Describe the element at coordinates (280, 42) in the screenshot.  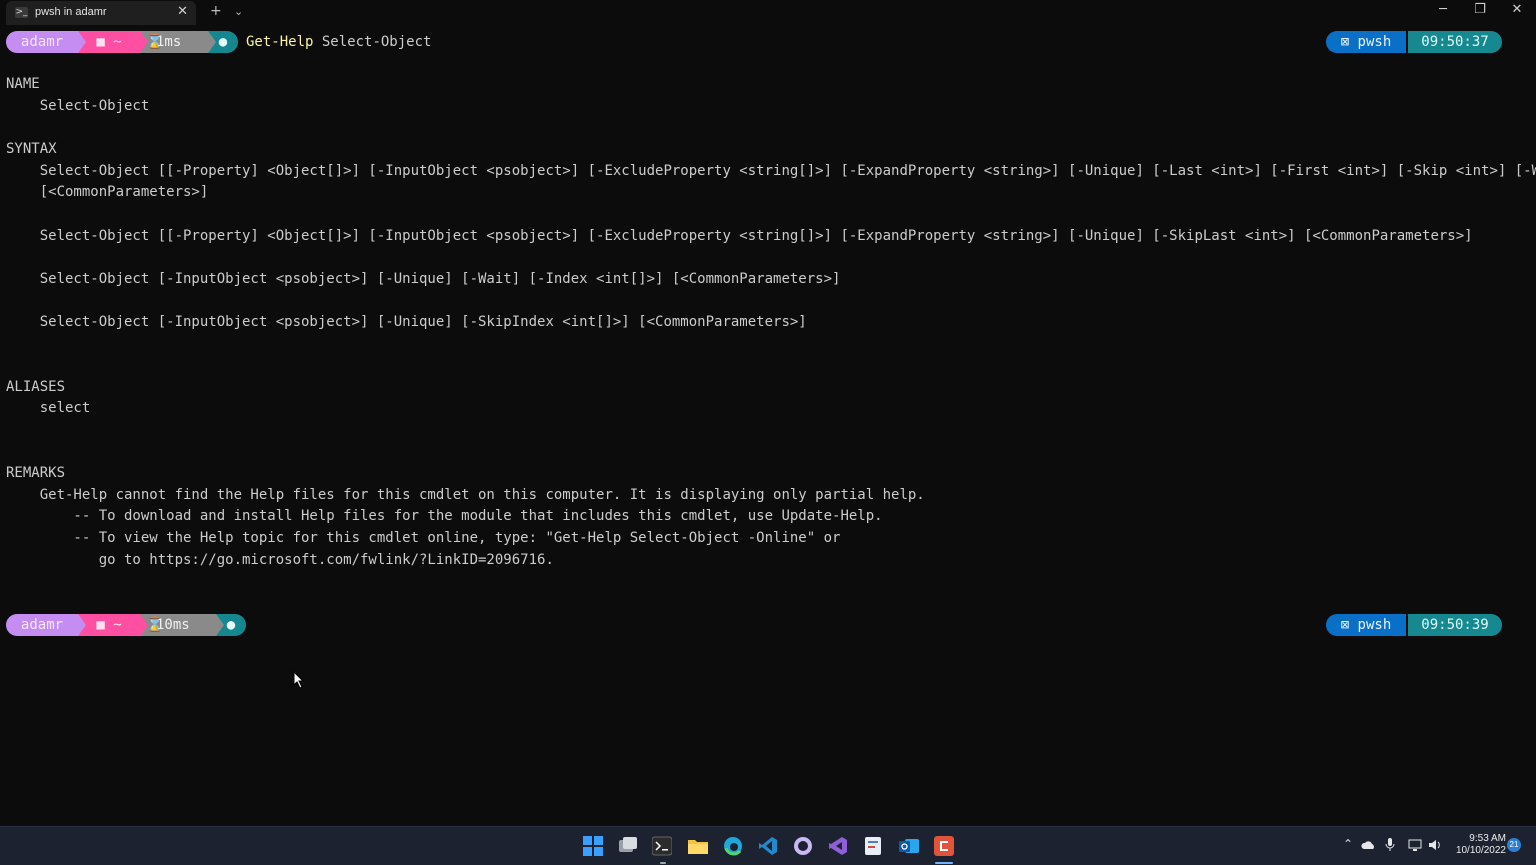
I see `command-keyword: Get-Help` at that location.